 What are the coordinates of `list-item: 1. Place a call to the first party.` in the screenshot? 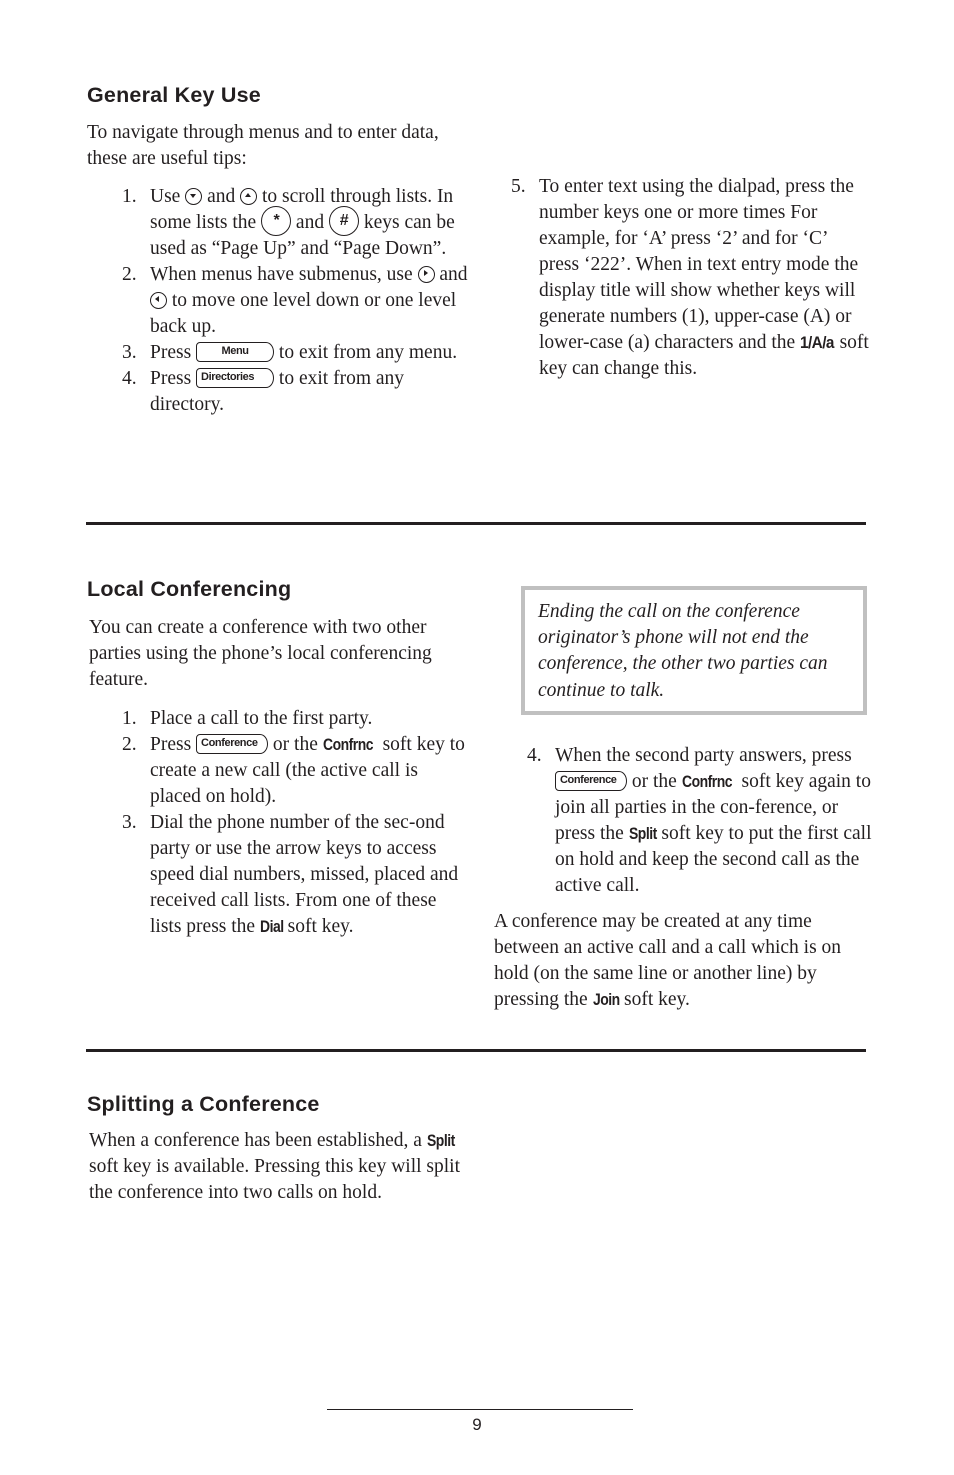 It's located at (297, 719).